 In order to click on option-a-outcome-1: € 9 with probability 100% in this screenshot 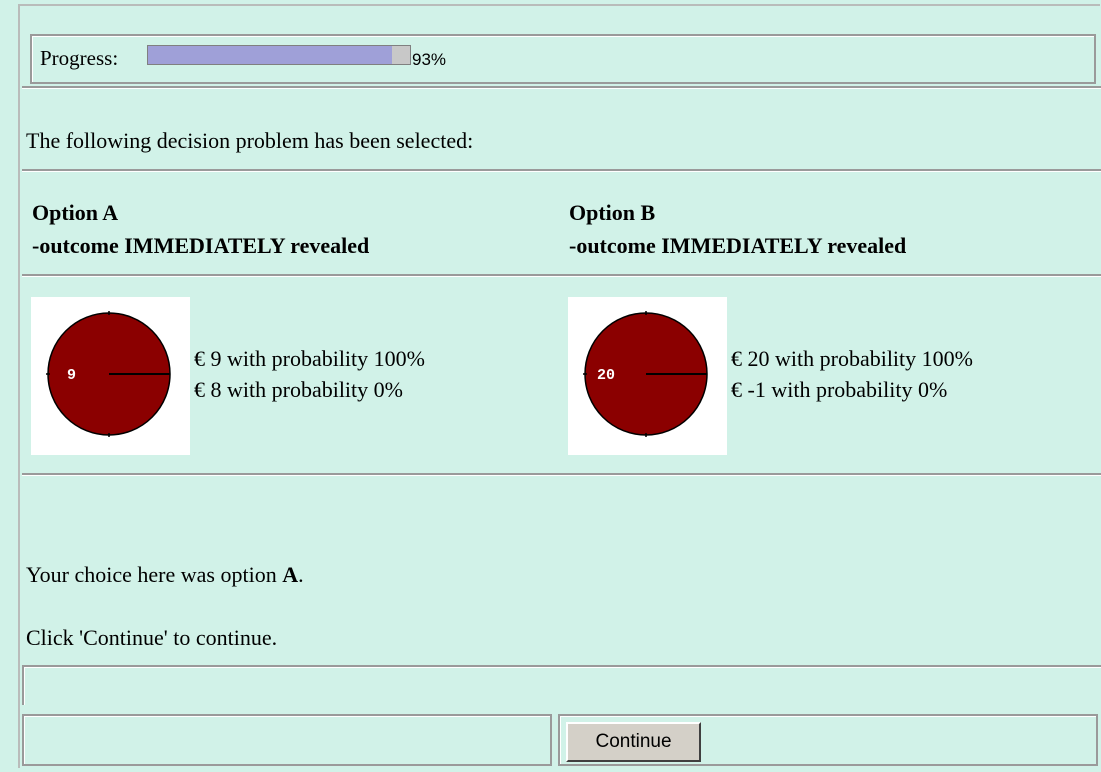, I will do `click(309, 358)`.